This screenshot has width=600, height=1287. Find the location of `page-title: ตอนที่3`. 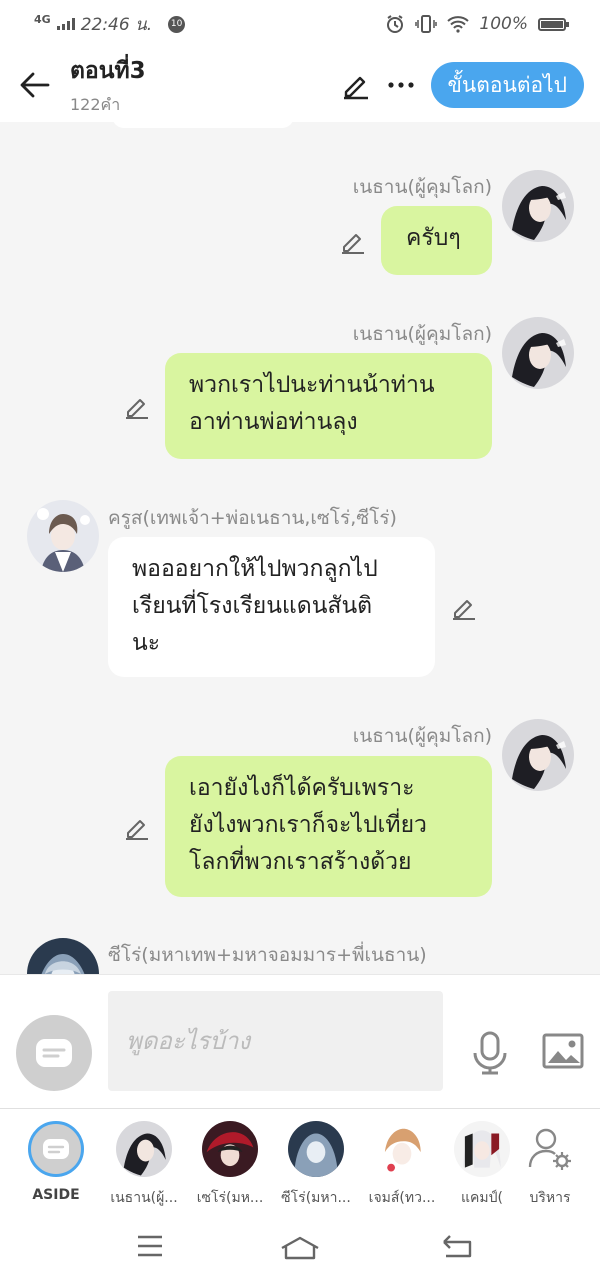

page-title: ตอนที่3 is located at coordinates (108, 70).